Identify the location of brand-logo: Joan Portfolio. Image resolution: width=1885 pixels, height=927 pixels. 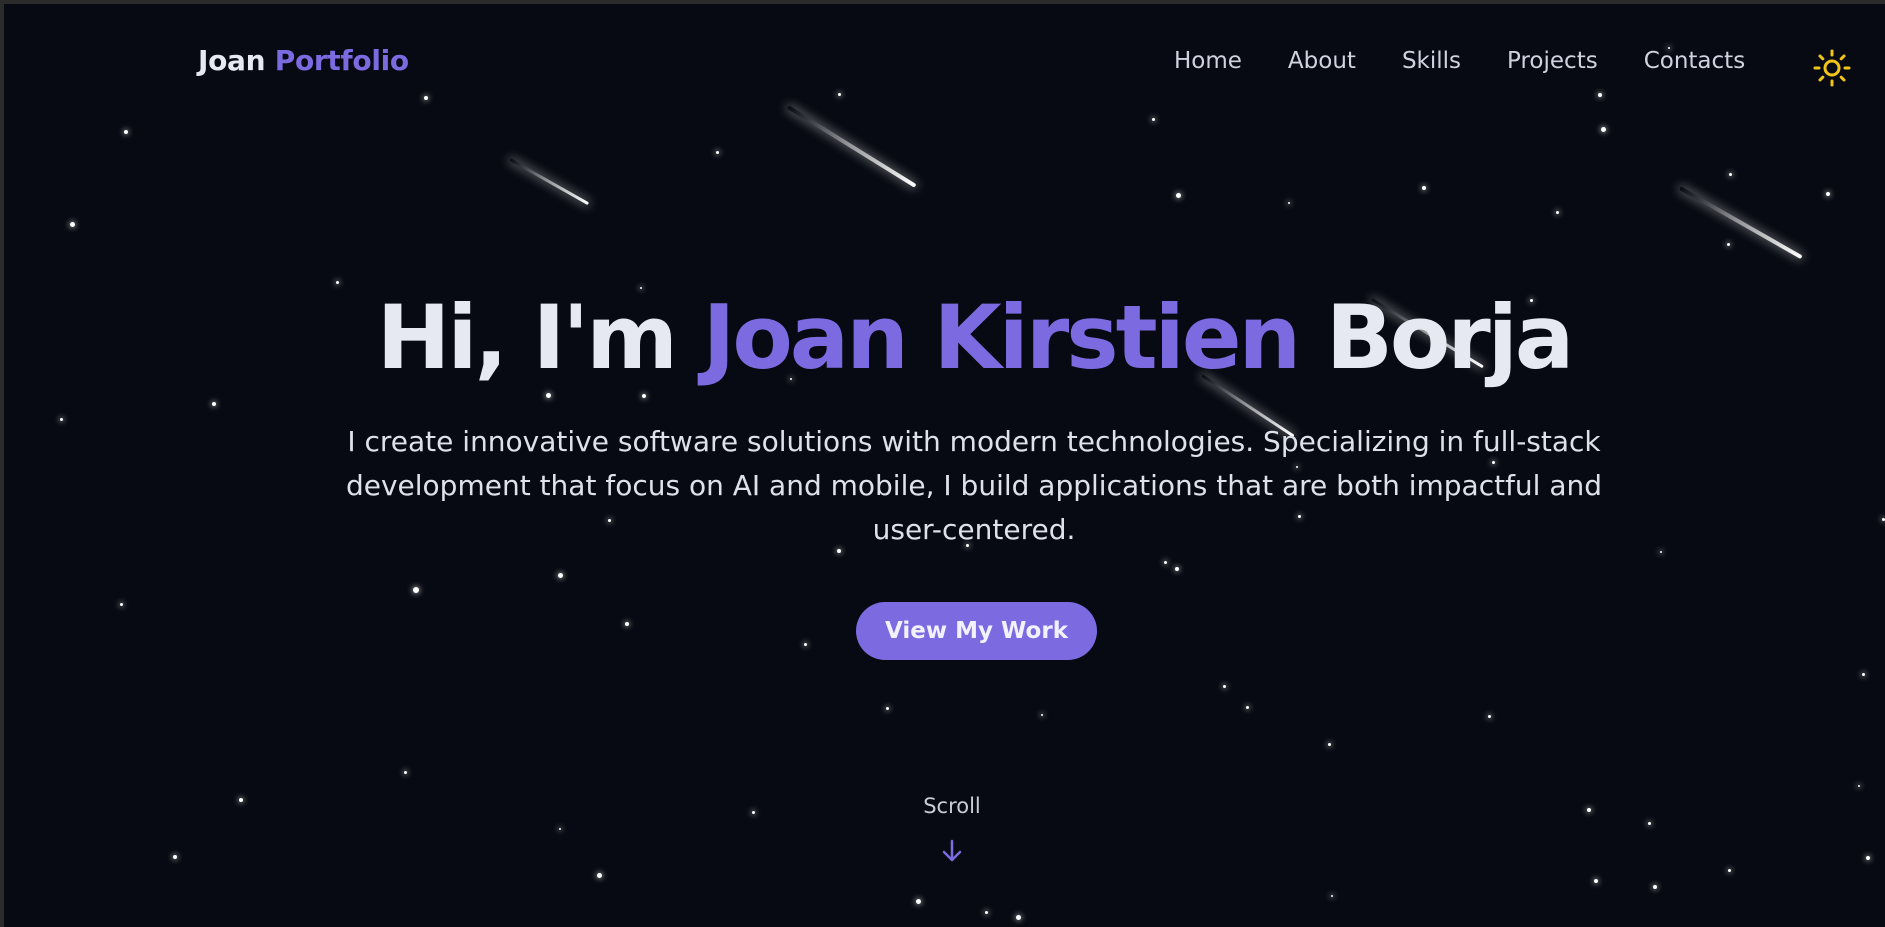
(303, 60).